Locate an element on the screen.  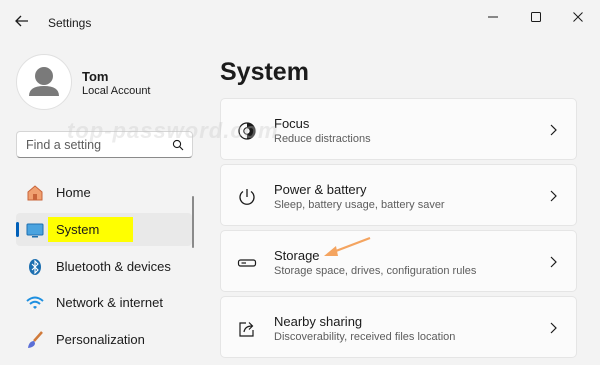
close-icon is located at coordinates (578, 17).